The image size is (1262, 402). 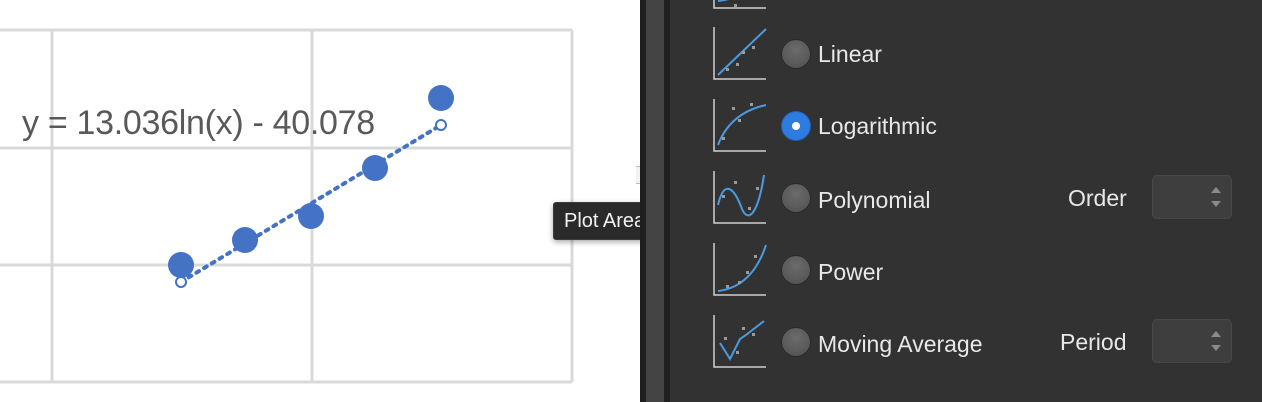 What do you see at coordinates (796, 126) in the screenshot?
I see `logarithmic-radio` at bounding box center [796, 126].